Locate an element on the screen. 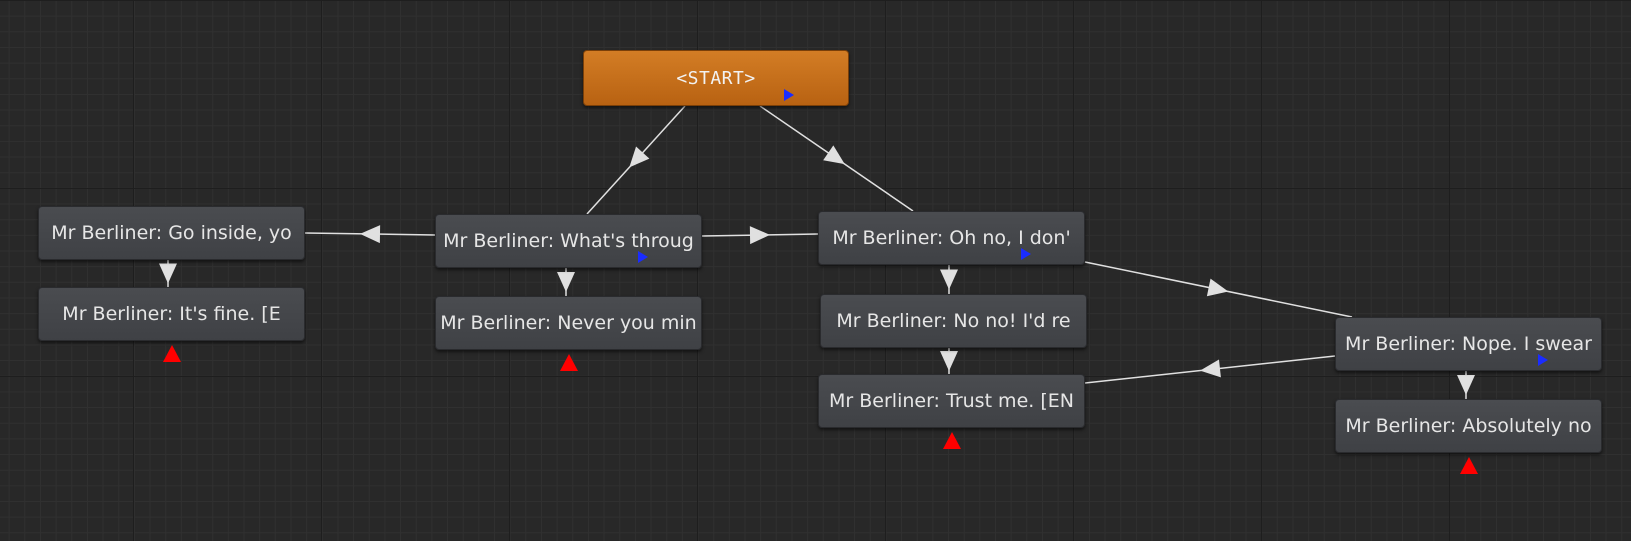 This screenshot has height=541, width=1631. edge-n_ohno-to-n_nono is located at coordinates (949, 279).